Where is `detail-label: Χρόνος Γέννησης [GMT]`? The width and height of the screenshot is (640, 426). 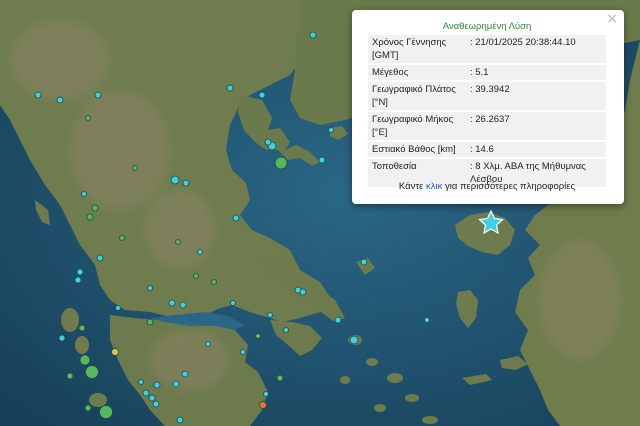
detail-label: Χρόνος Γέννησης [GMT] is located at coordinates (417, 49).